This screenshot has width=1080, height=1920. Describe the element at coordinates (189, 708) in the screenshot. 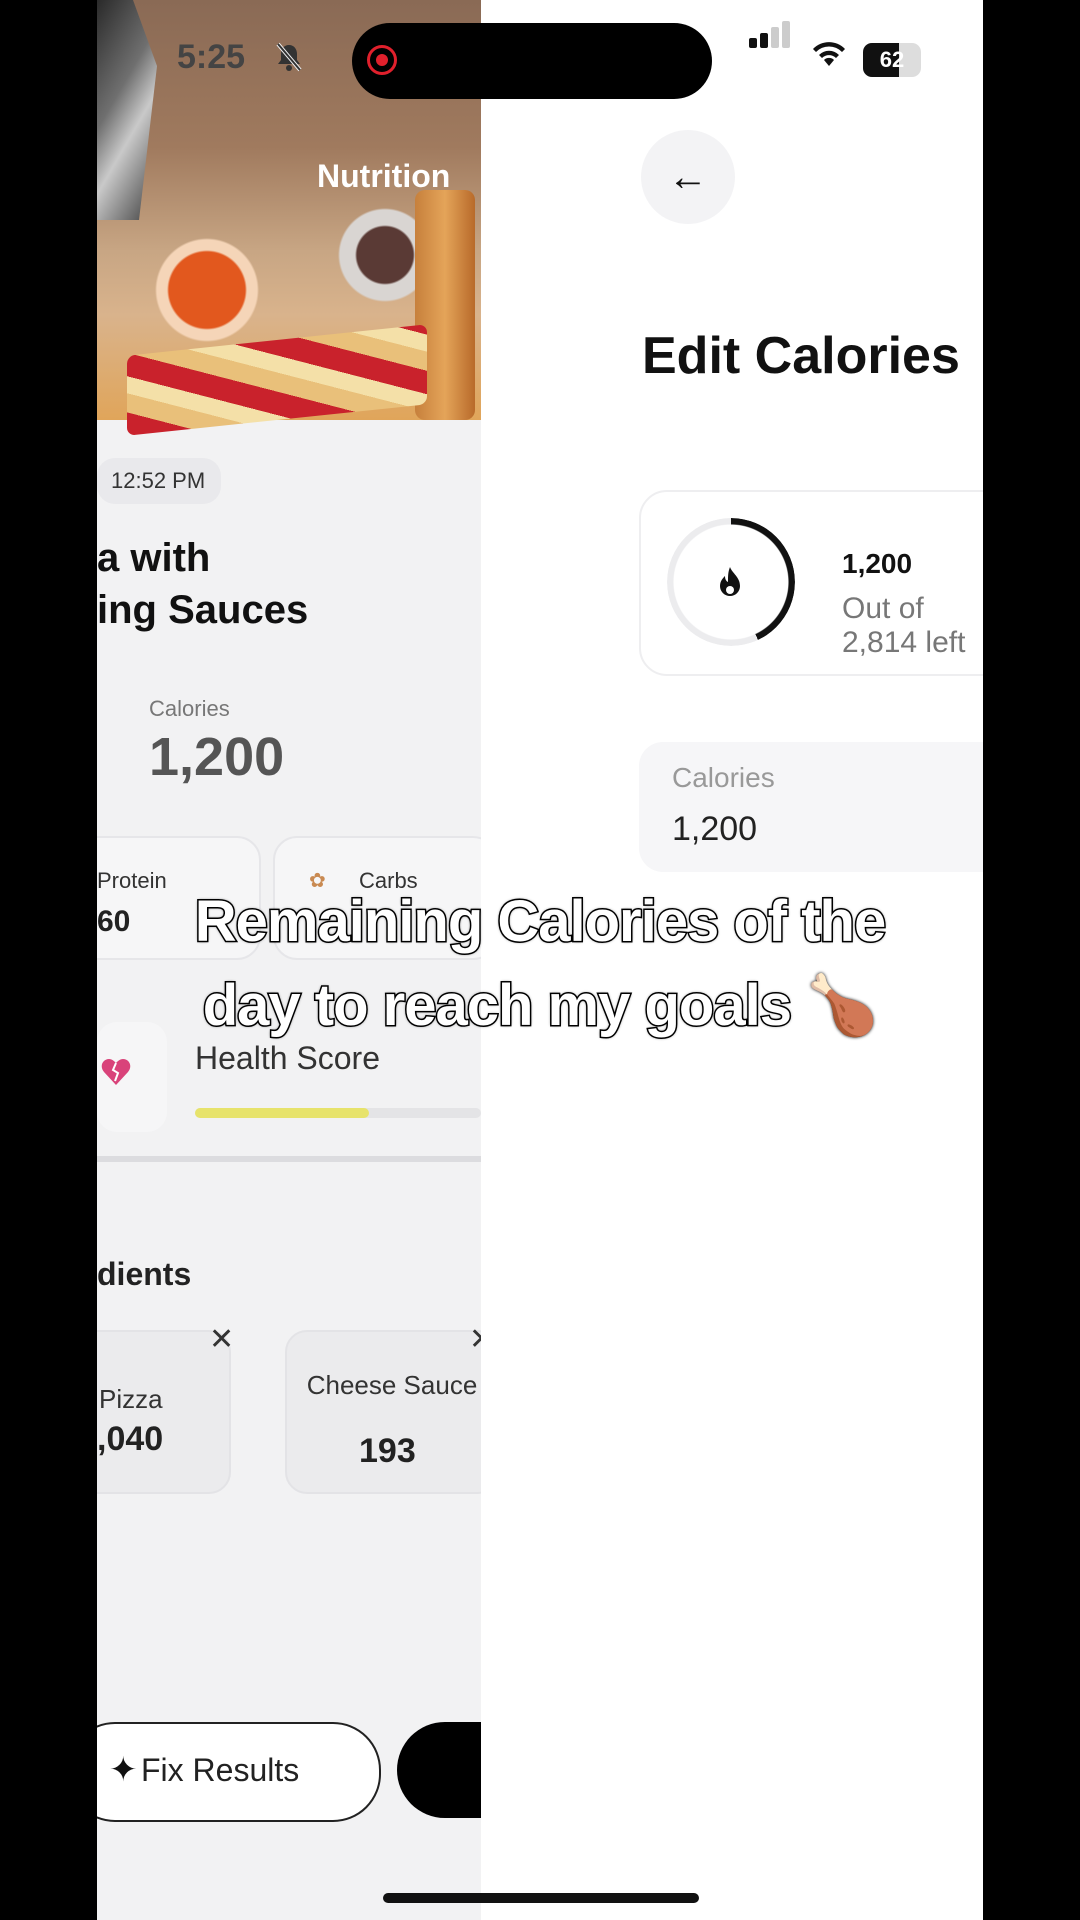

I see `calories-label: Calories` at that location.